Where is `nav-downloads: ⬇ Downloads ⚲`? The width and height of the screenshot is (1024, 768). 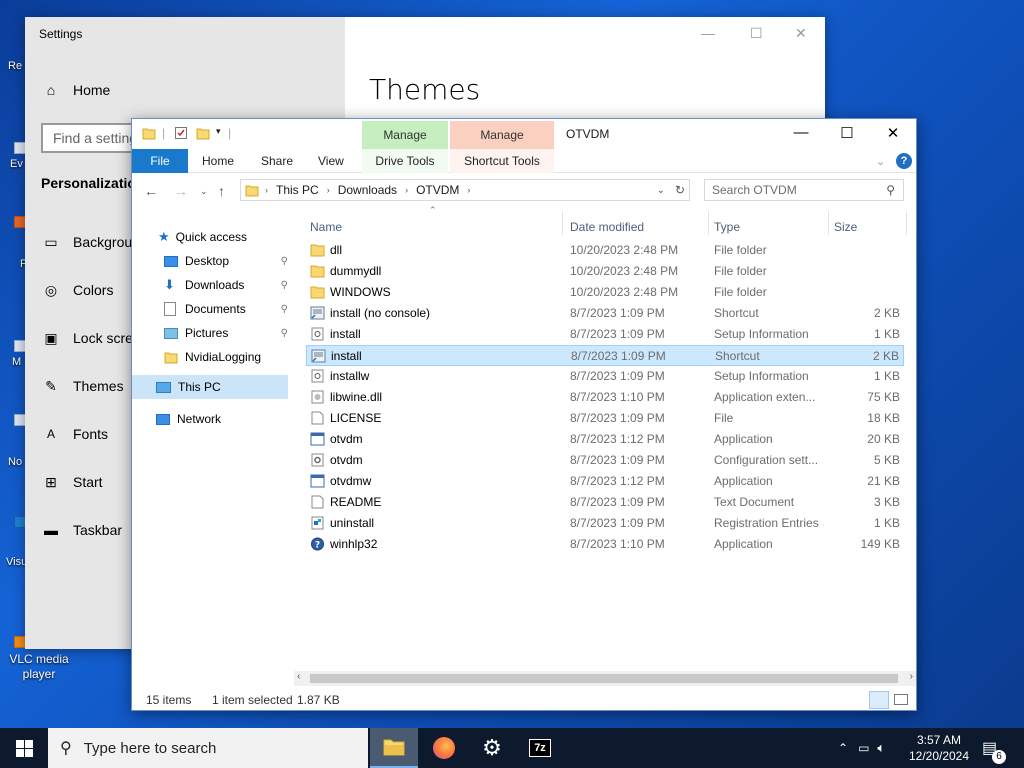
nav-downloads: ⬇ Downloads ⚲ is located at coordinates (226, 285).